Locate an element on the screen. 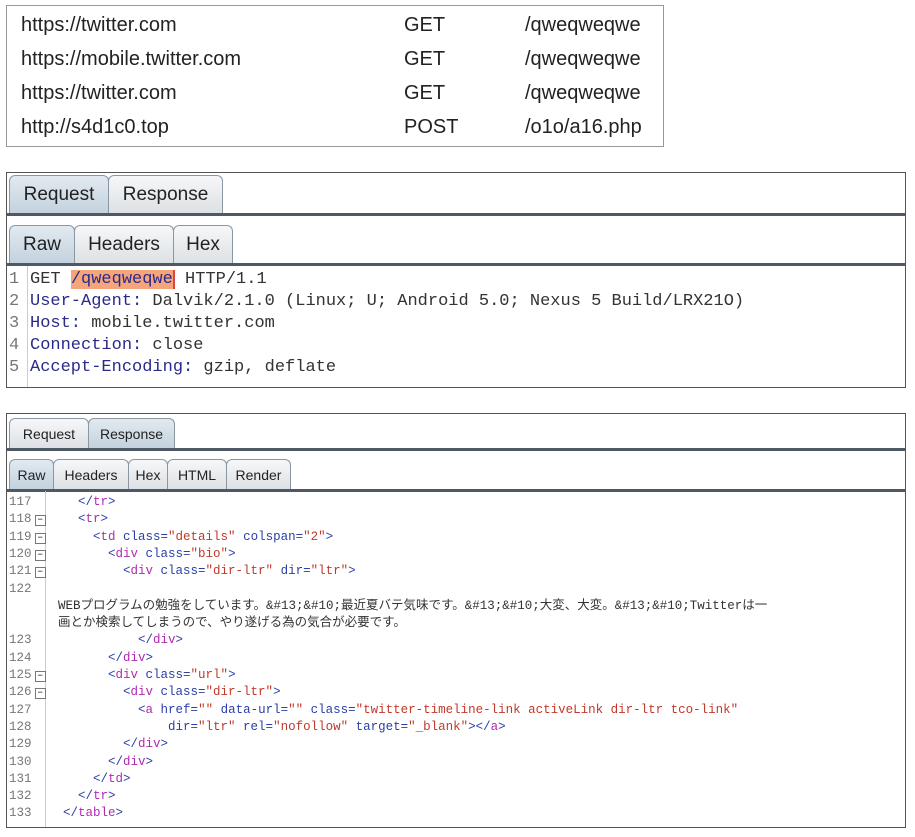  request-path: /qweqweqwe is located at coordinates (583, 93).